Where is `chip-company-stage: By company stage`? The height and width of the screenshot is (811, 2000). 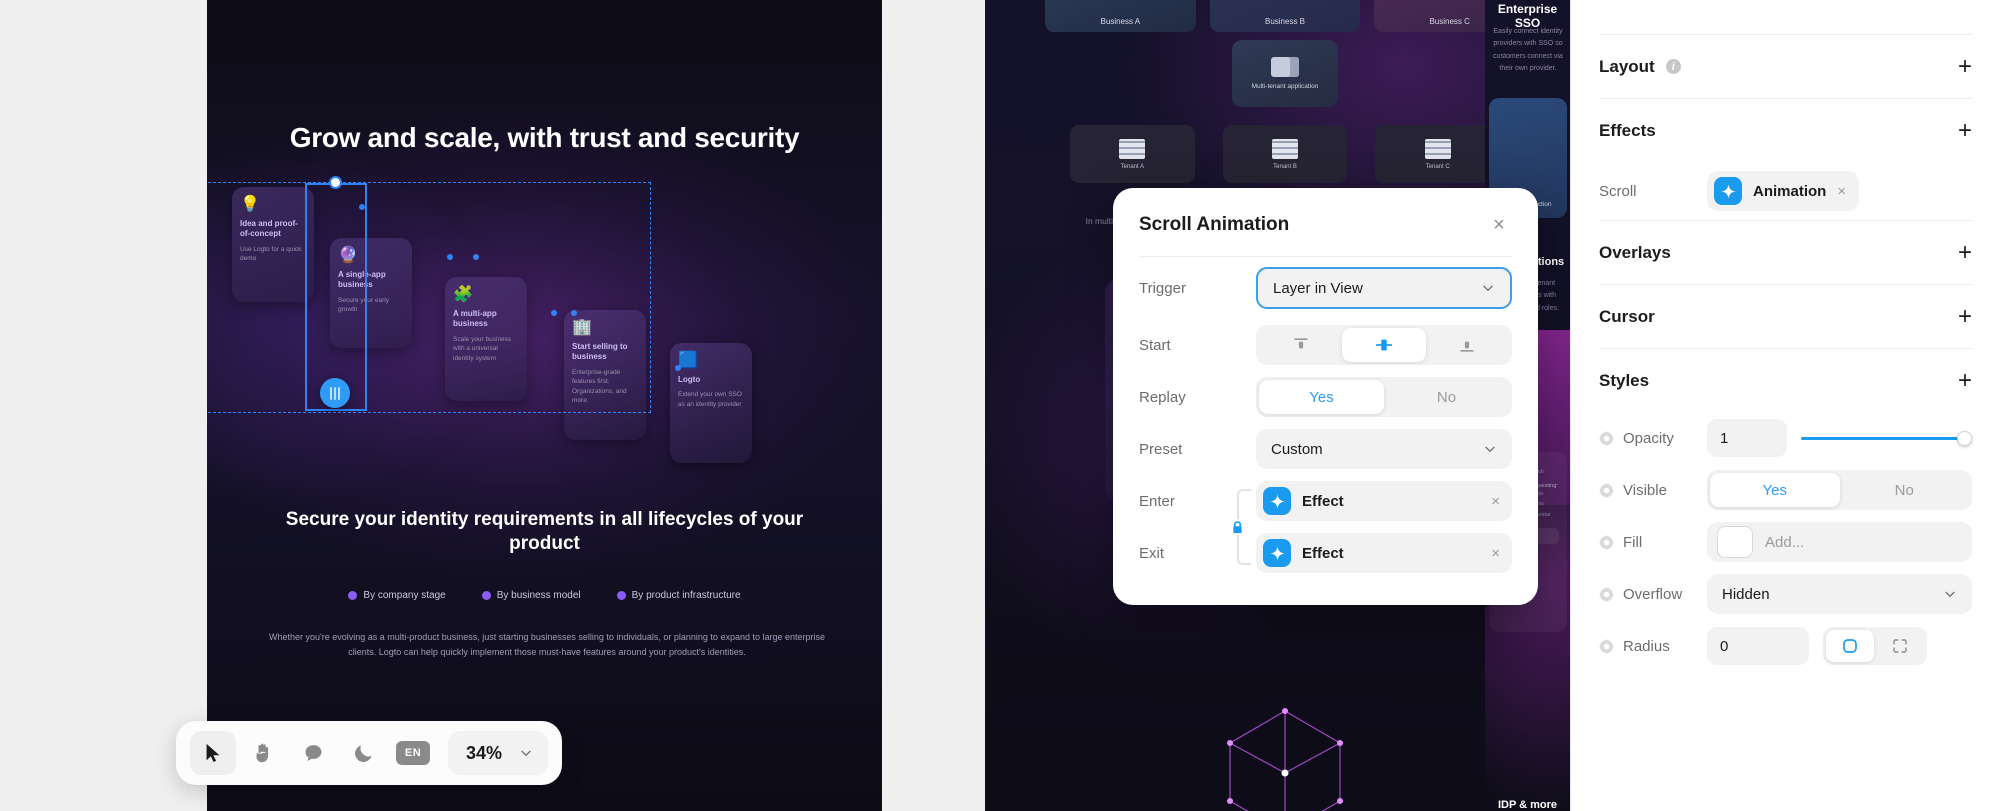
chip-company-stage: By company stage is located at coordinates (397, 595).